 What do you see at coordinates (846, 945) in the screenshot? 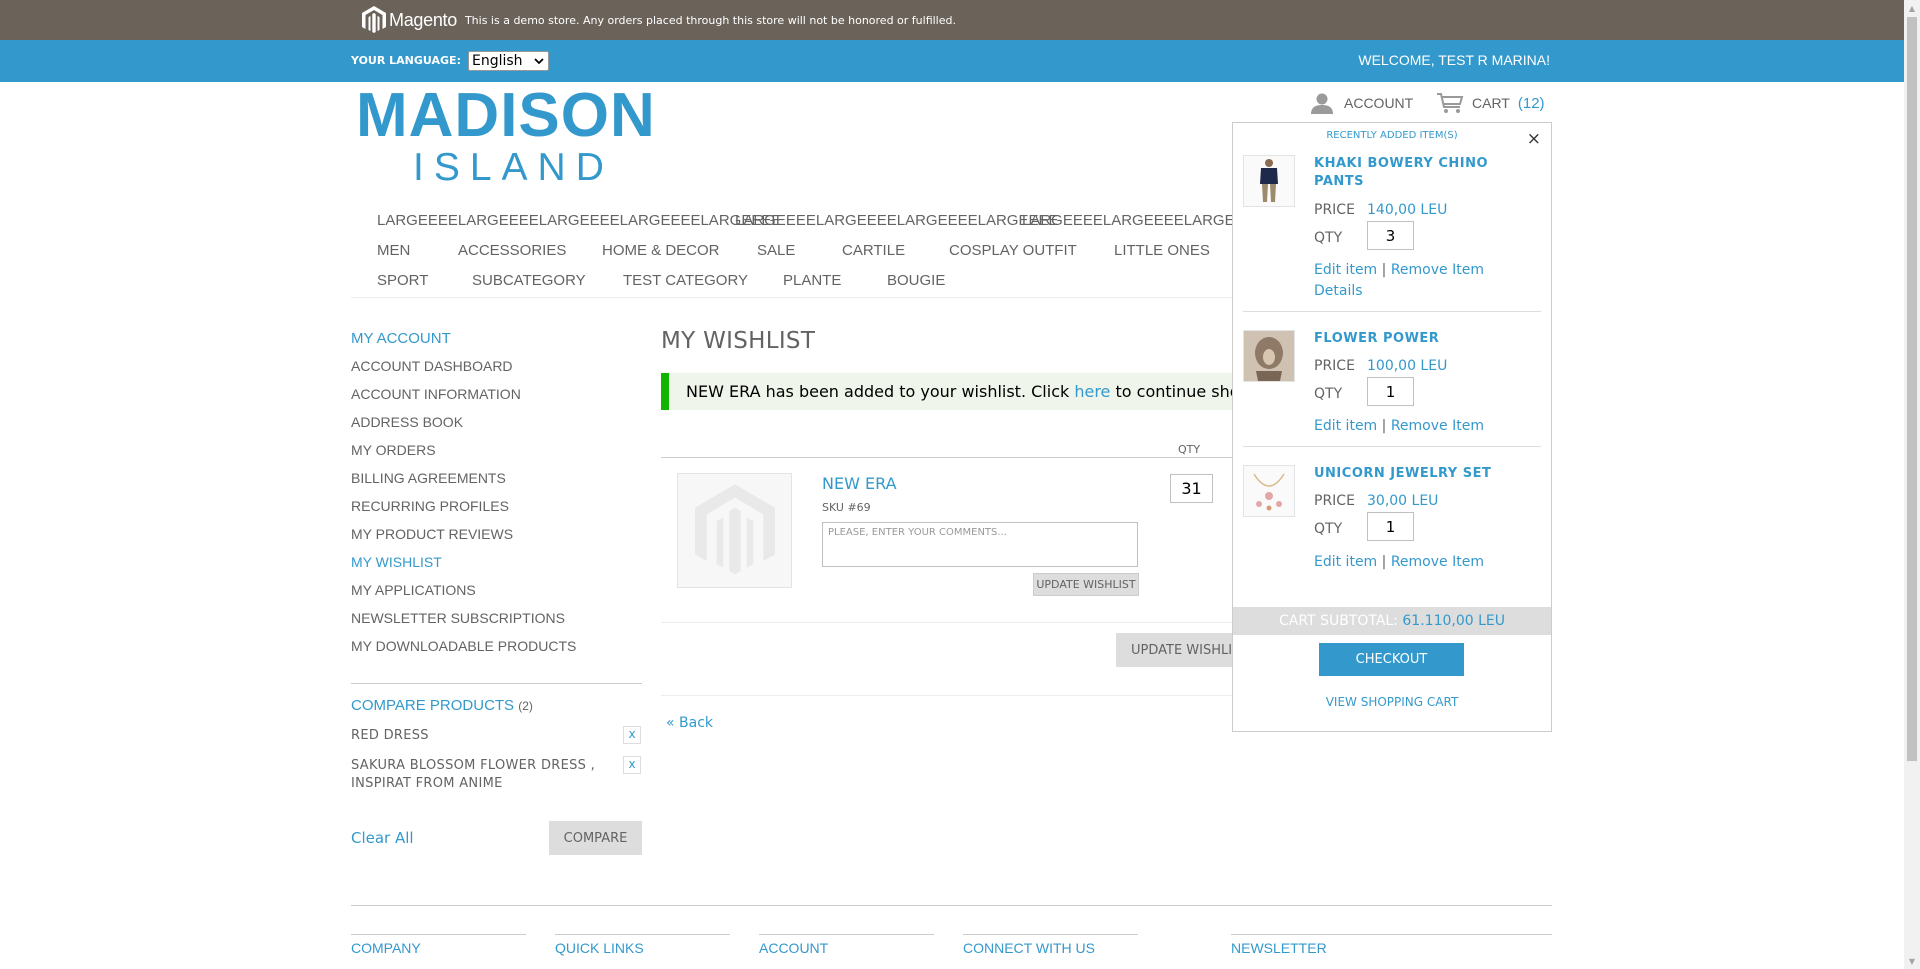
I see `footer-heading-account: ACCOUNT` at bounding box center [846, 945].